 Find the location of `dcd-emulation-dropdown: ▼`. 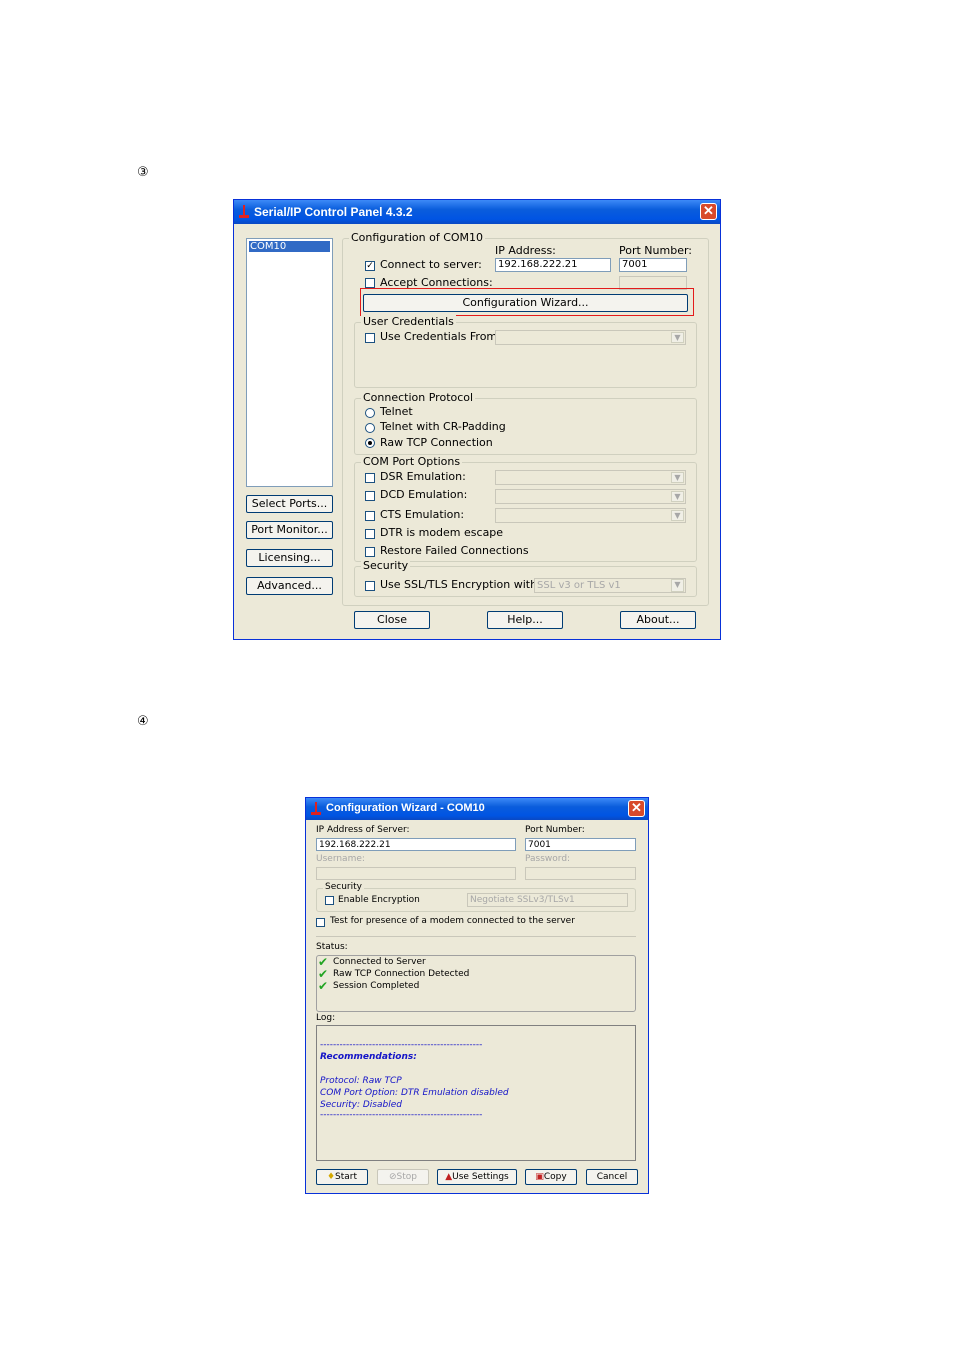

dcd-emulation-dropdown: ▼ is located at coordinates (590, 496).